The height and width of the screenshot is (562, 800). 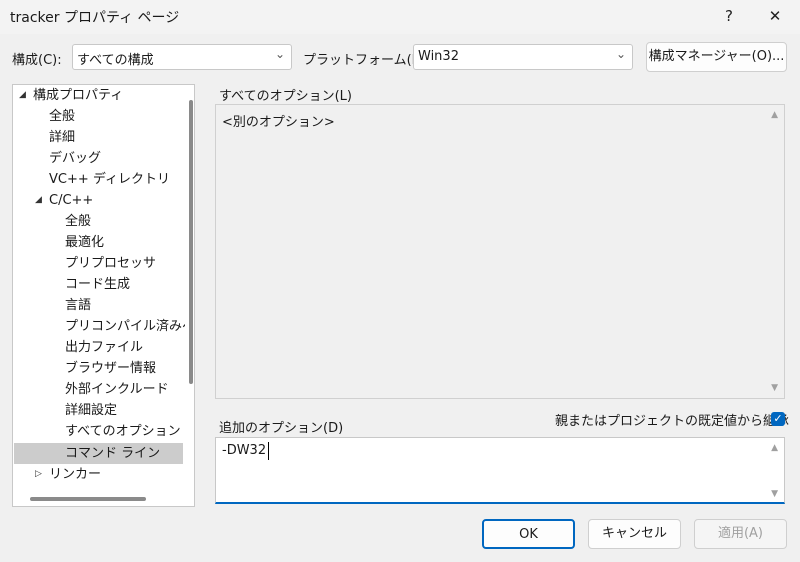 I want to click on tree-item-label: コマンド ライン, so click(x=113, y=453).